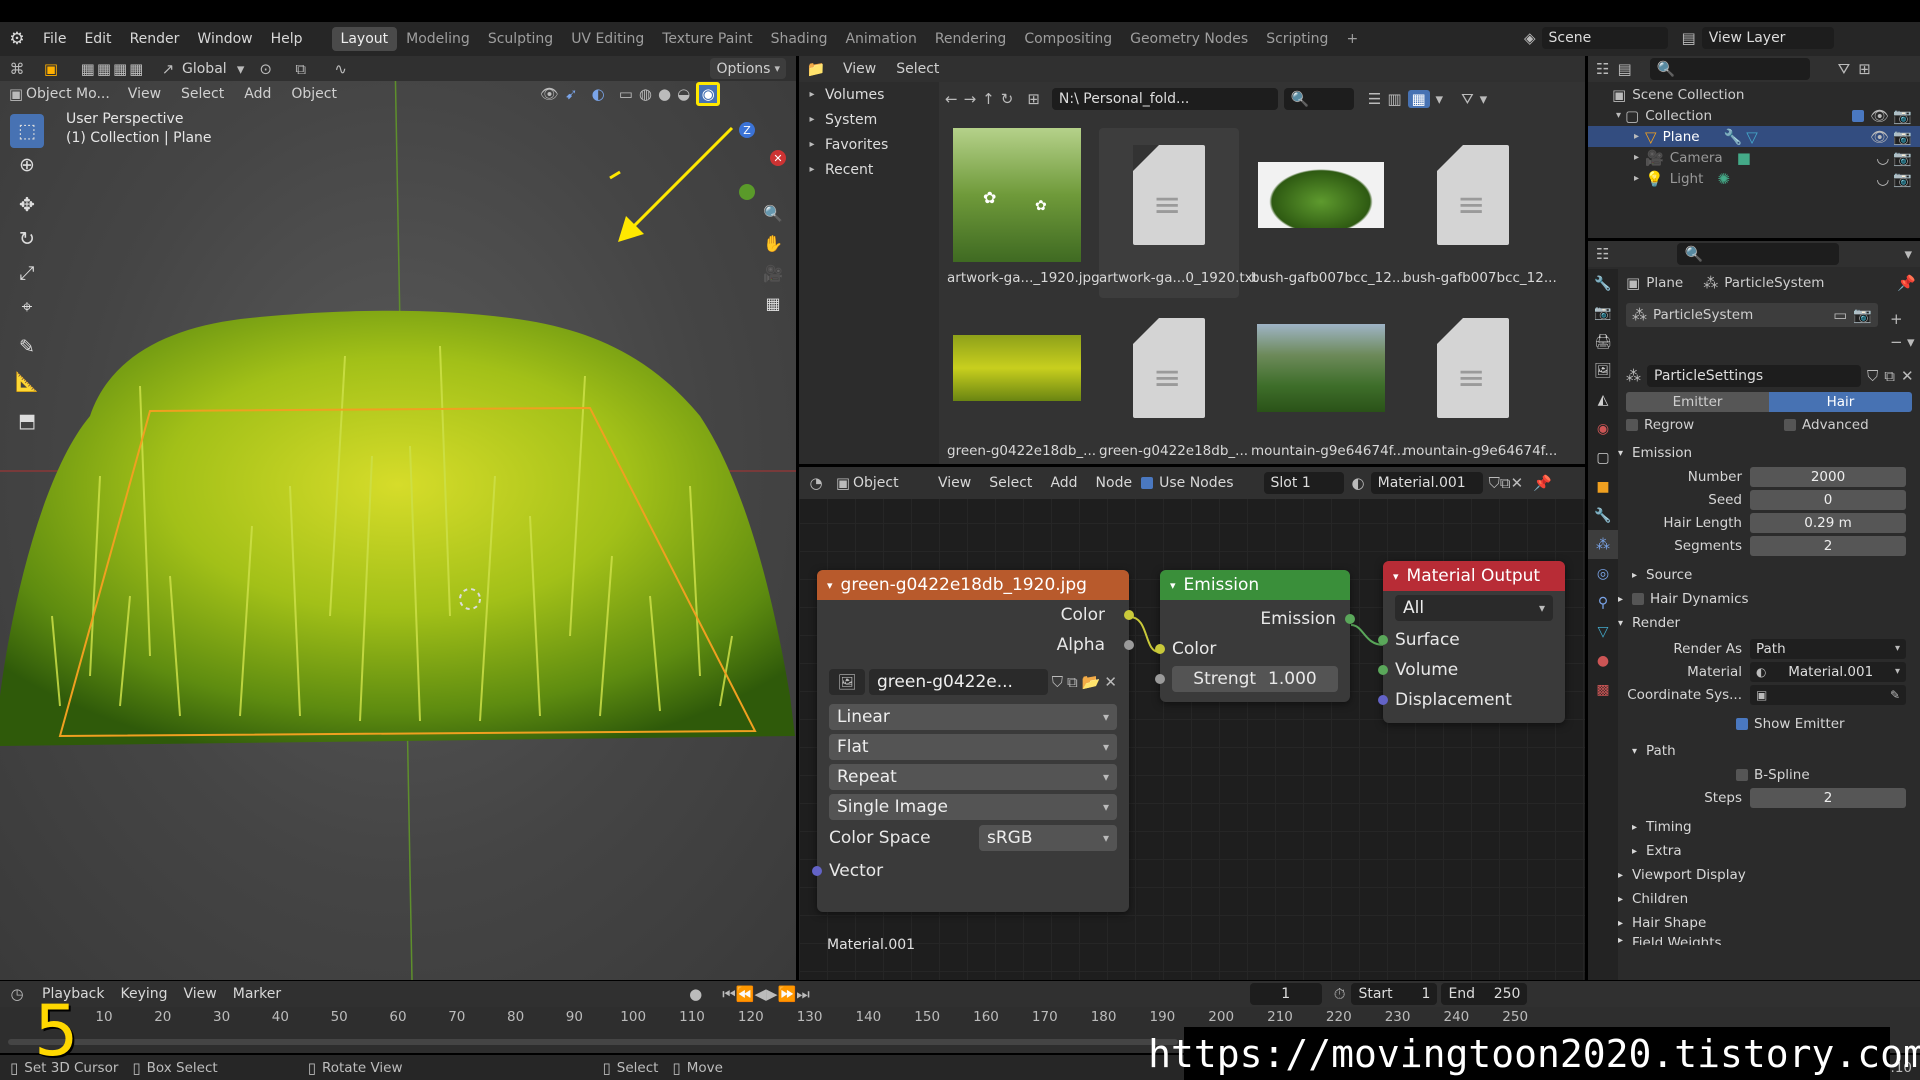  I want to click on proportional-edit-icon: ∿, so click(341, 69).